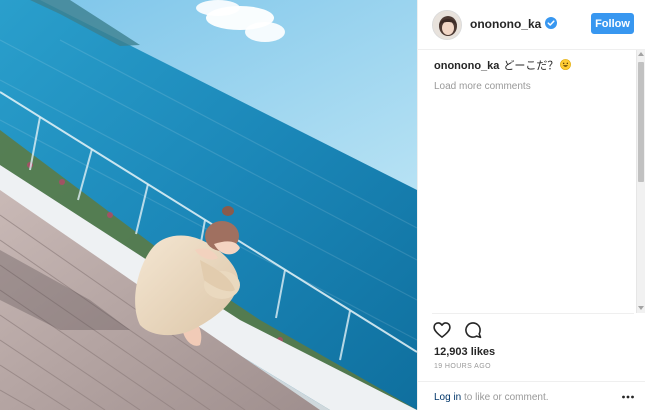 The height and width of the screenshot is (410, 645). I want to click on avatar-image, so click(447, 25).